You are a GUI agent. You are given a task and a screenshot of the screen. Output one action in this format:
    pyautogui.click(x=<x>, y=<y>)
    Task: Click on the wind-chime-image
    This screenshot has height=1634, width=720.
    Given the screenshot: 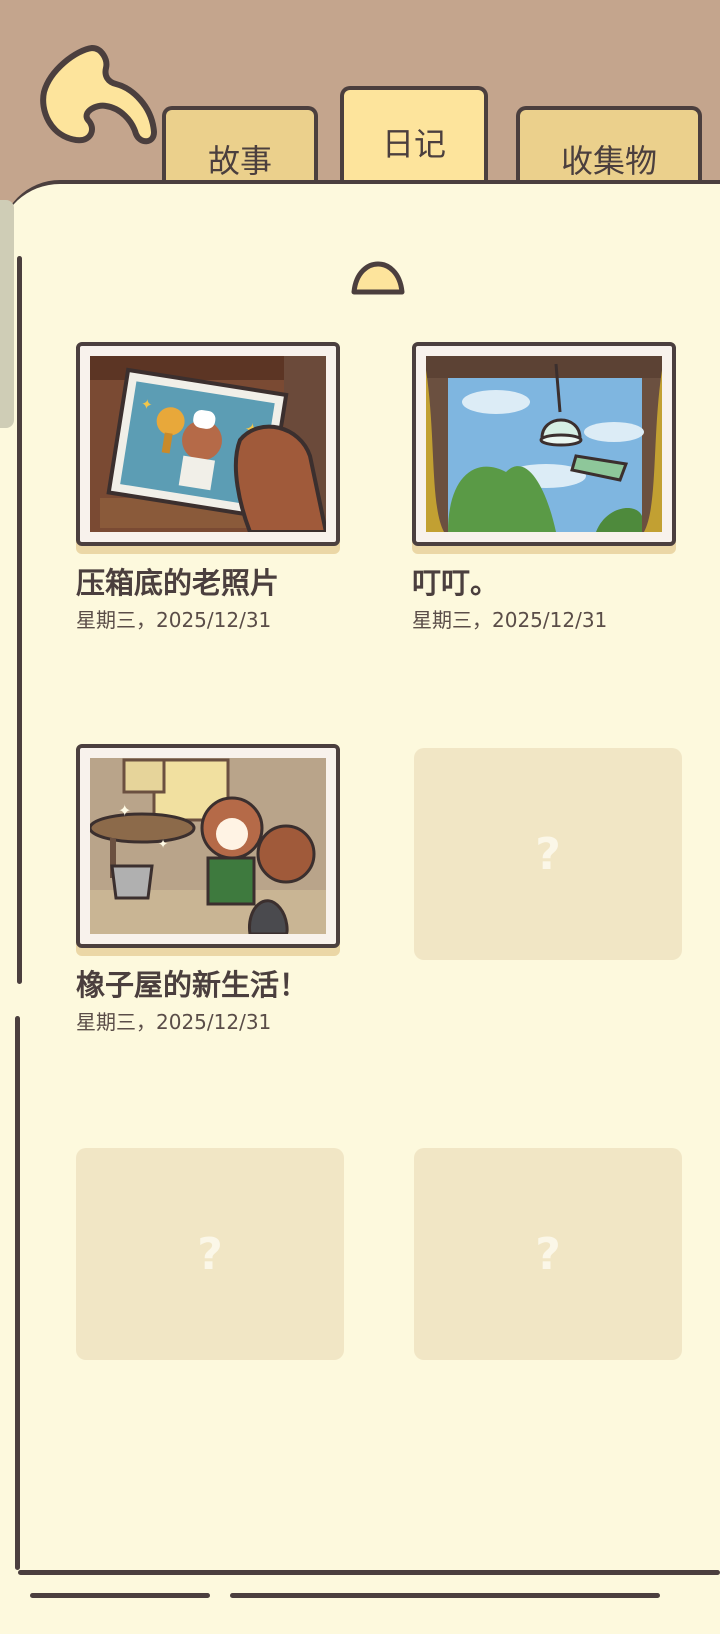 What is the action you would take?
    pyautogui.click(x=544, y=444)
    